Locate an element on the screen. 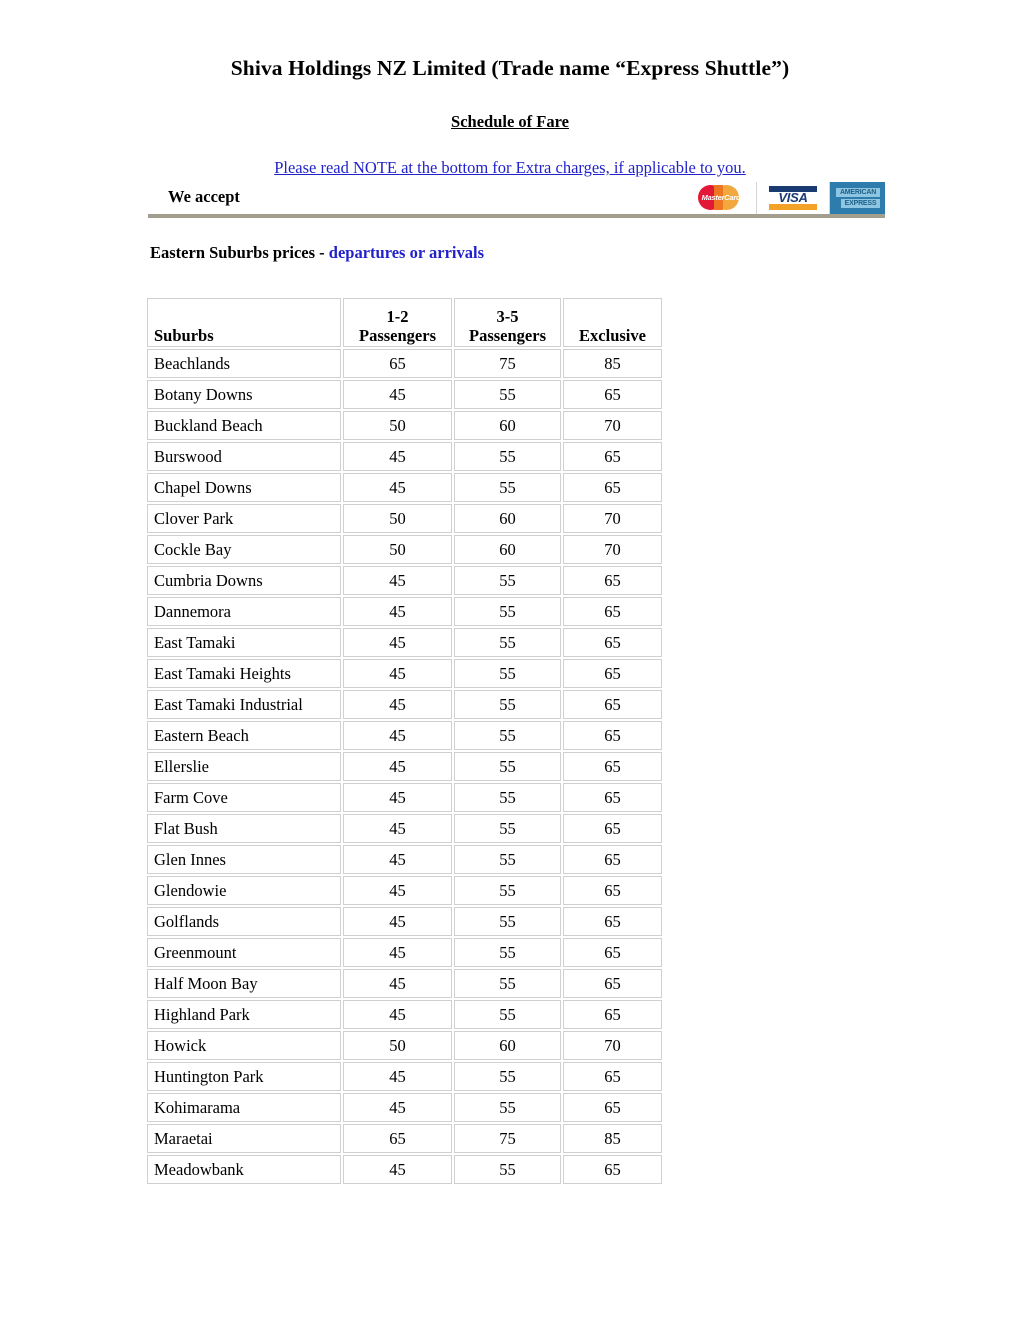  cell-suburb: Huntington Park is located at coordinates (244, 1076).